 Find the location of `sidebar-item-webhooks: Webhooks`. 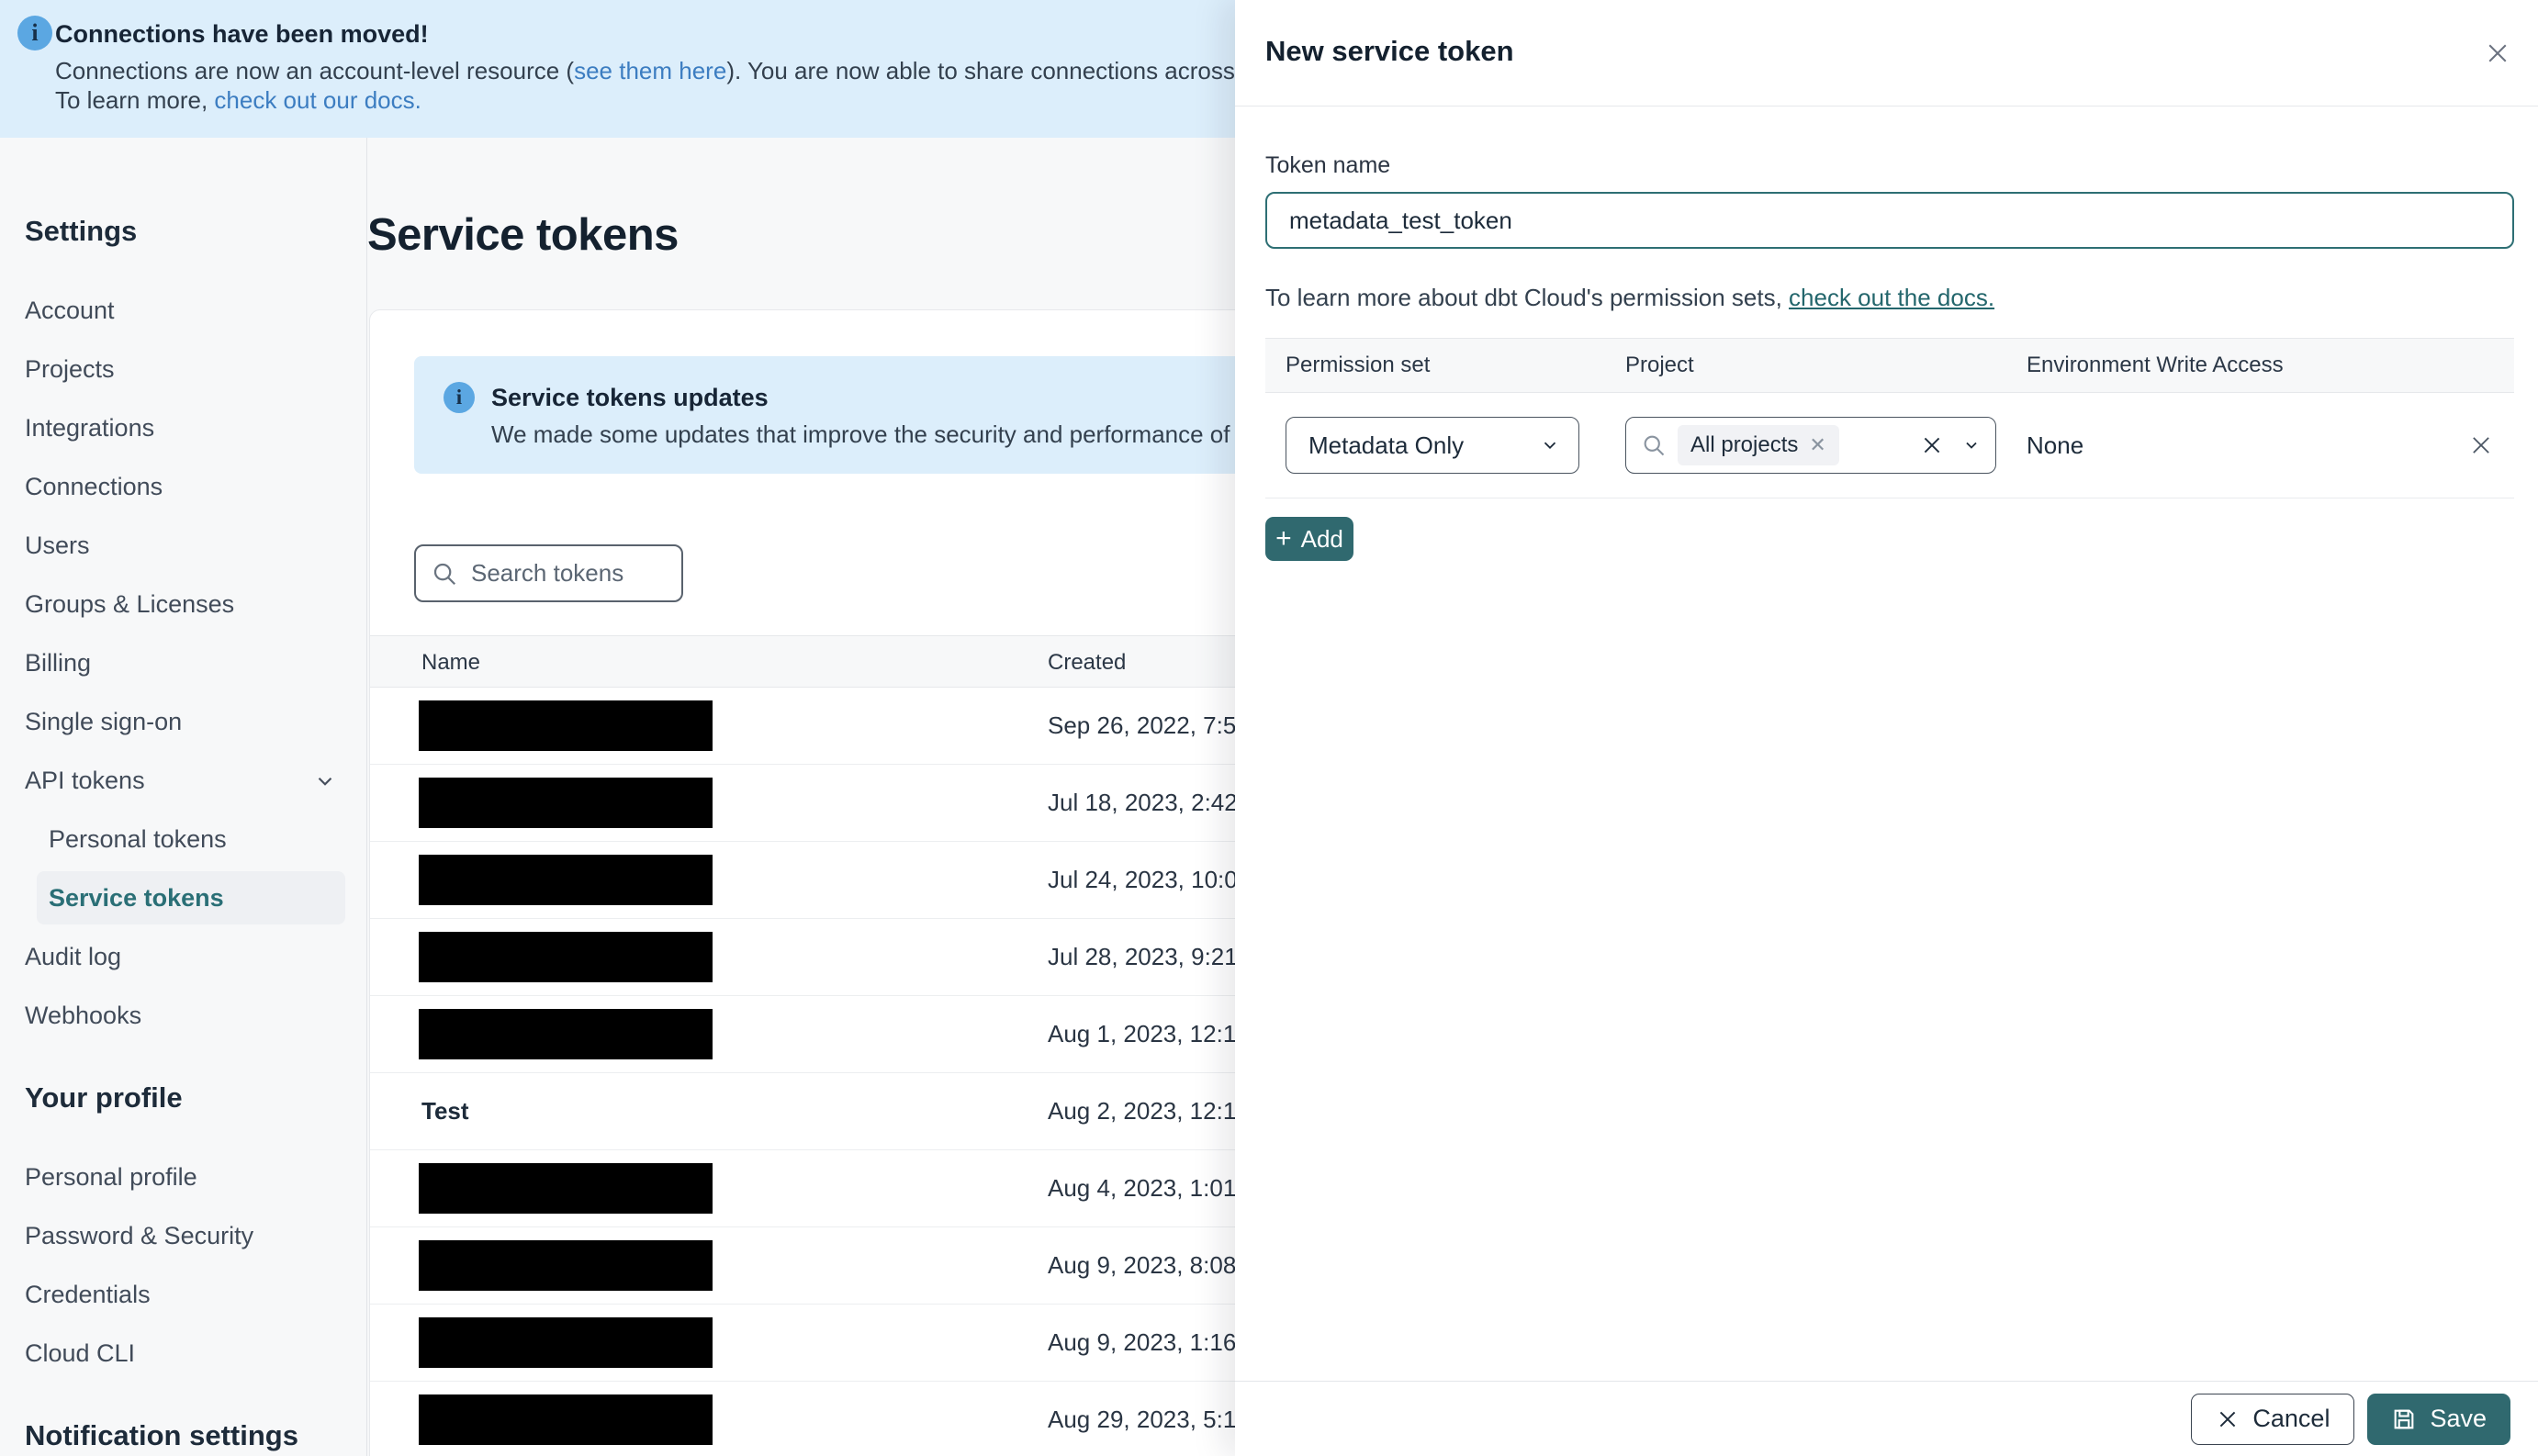

sidebar-item-webhooks: Webhooks is located at coordinates (186, 1015).